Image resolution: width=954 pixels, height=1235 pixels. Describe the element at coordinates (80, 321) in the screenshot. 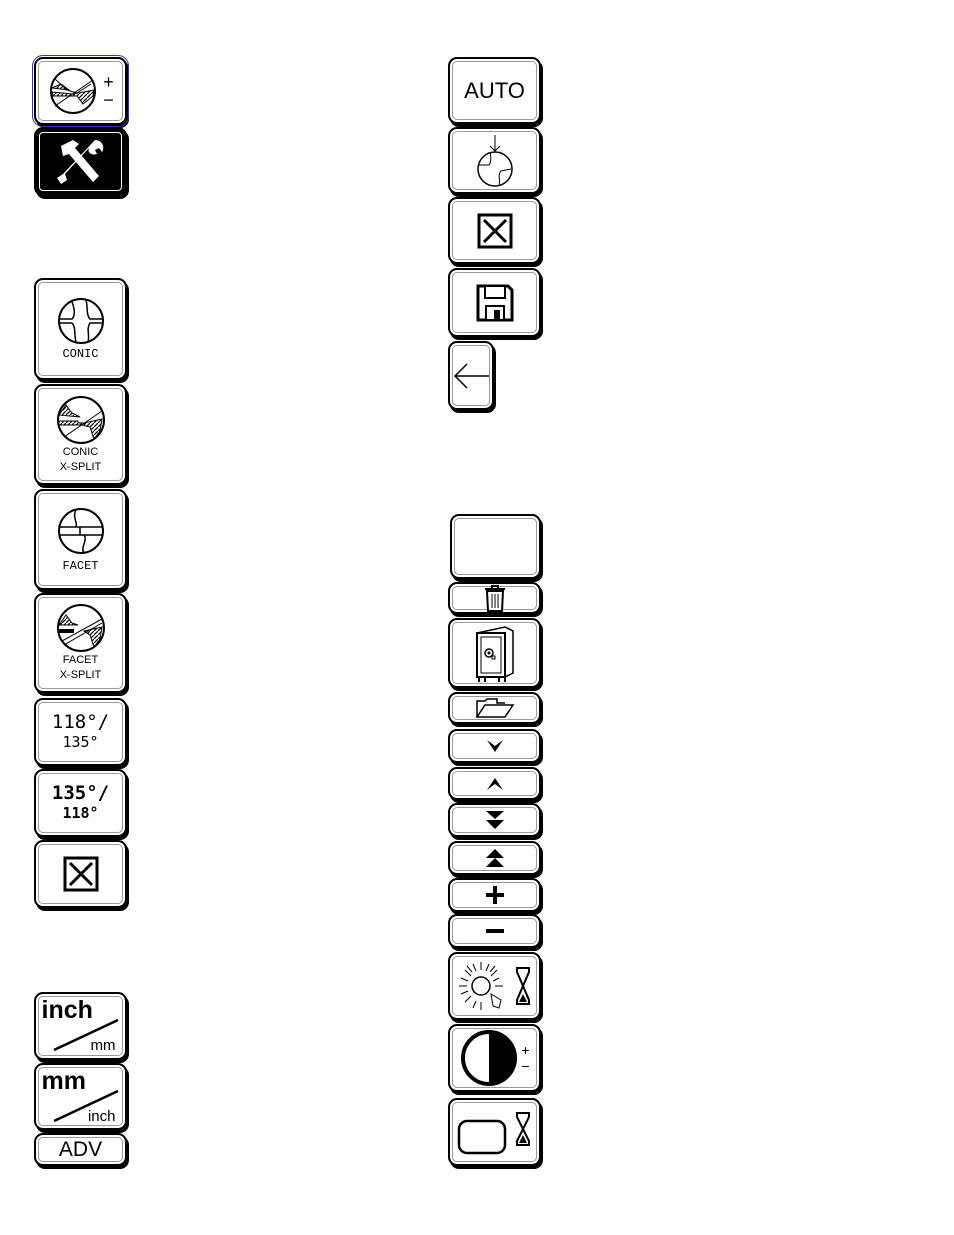

I see `lens-conic-icon` at that location.